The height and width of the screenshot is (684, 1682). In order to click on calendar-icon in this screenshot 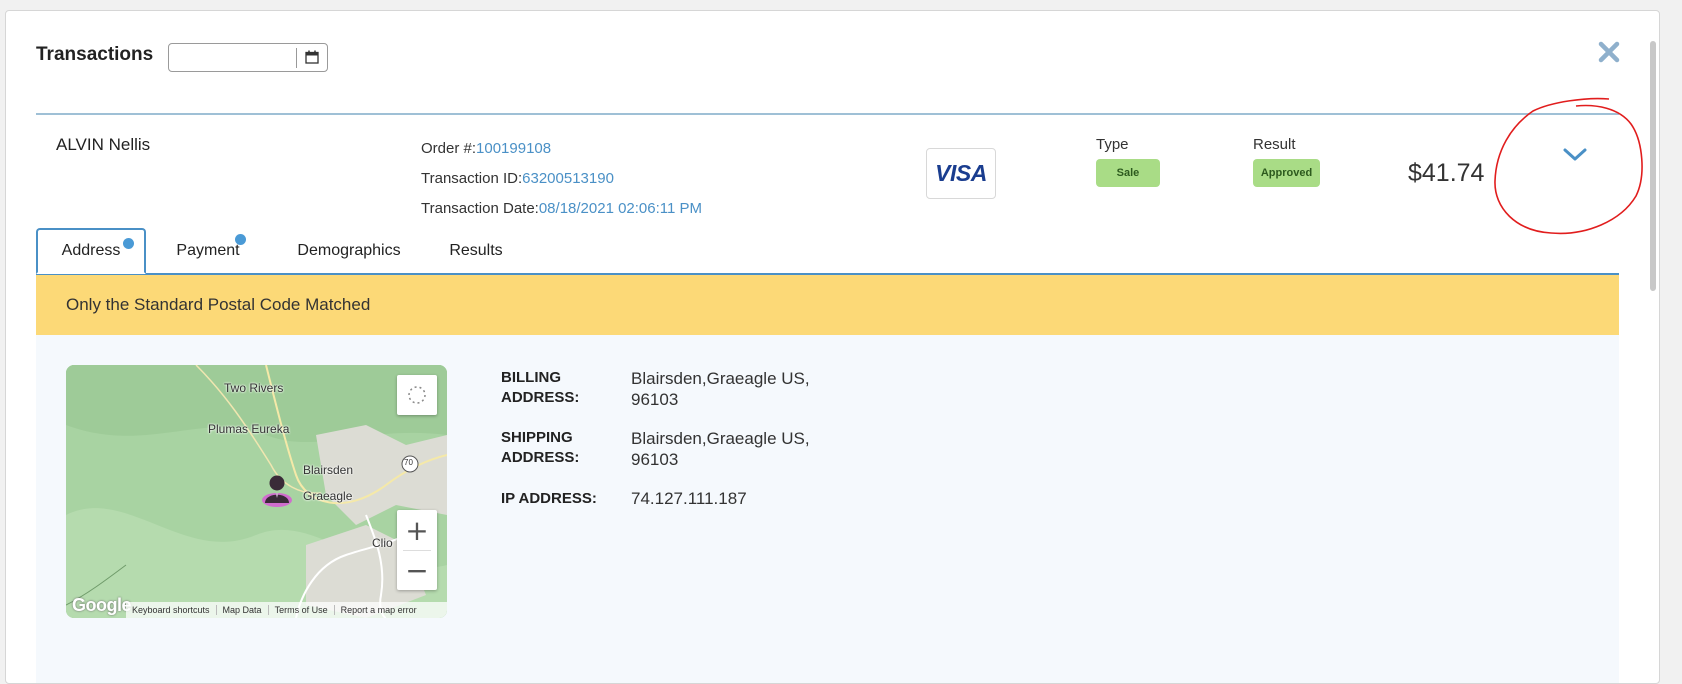, I will do `click(312, 57)`.